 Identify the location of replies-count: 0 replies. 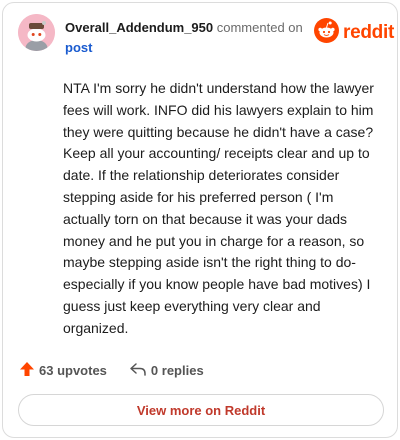
(177, 370).